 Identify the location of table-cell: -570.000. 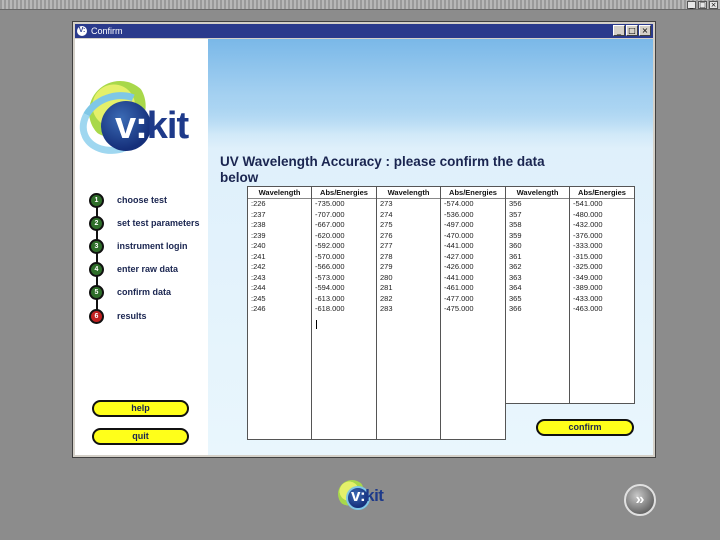
(344, 257).